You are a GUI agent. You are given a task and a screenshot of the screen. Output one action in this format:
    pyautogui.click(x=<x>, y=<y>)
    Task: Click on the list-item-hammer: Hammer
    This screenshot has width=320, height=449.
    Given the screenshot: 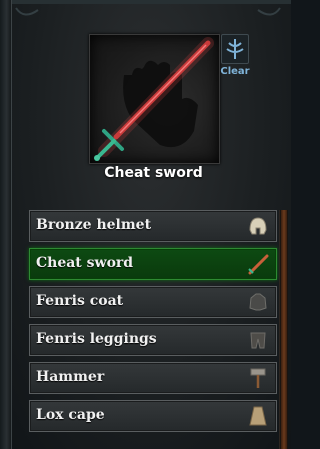 What is the action you would take?
    pyautogui.click(x=153, y=378)
    